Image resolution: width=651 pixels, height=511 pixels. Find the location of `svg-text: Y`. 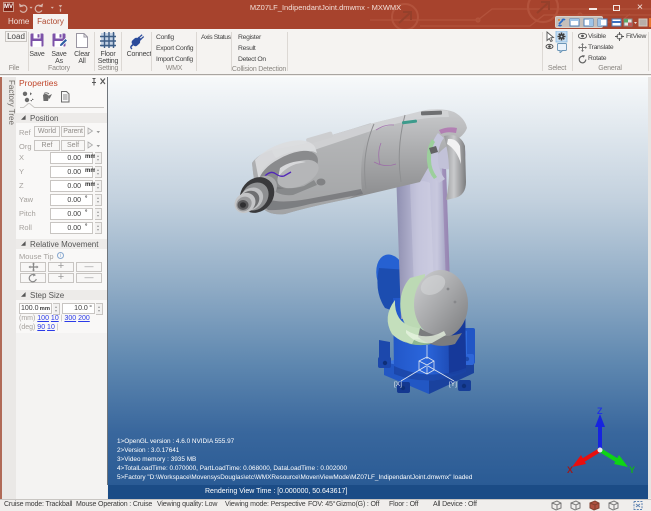

svg-text: Y is located at coordinates (632, 470).